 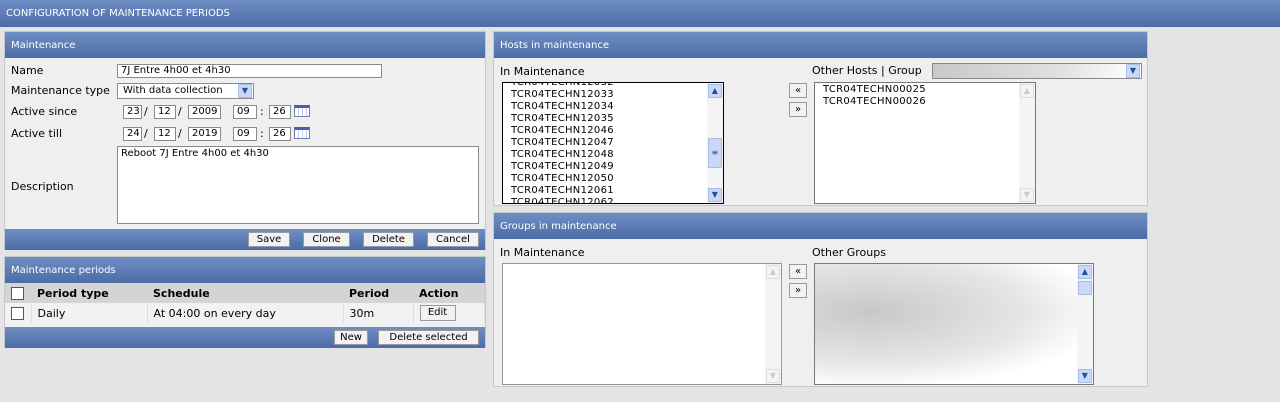 What do you see at coordinates (715, 153) in the screenshot?
I see `scroll-thumb: ≡` at bounding box center [715, 153].